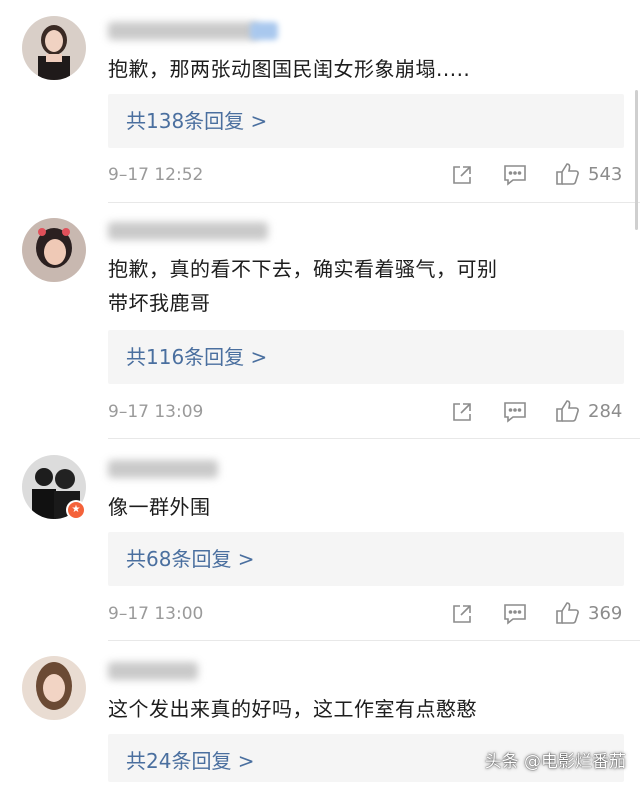  I want to click on comment-text: 这个发出来真的好吗，这工作室有点憨憨, so click(292, 709).